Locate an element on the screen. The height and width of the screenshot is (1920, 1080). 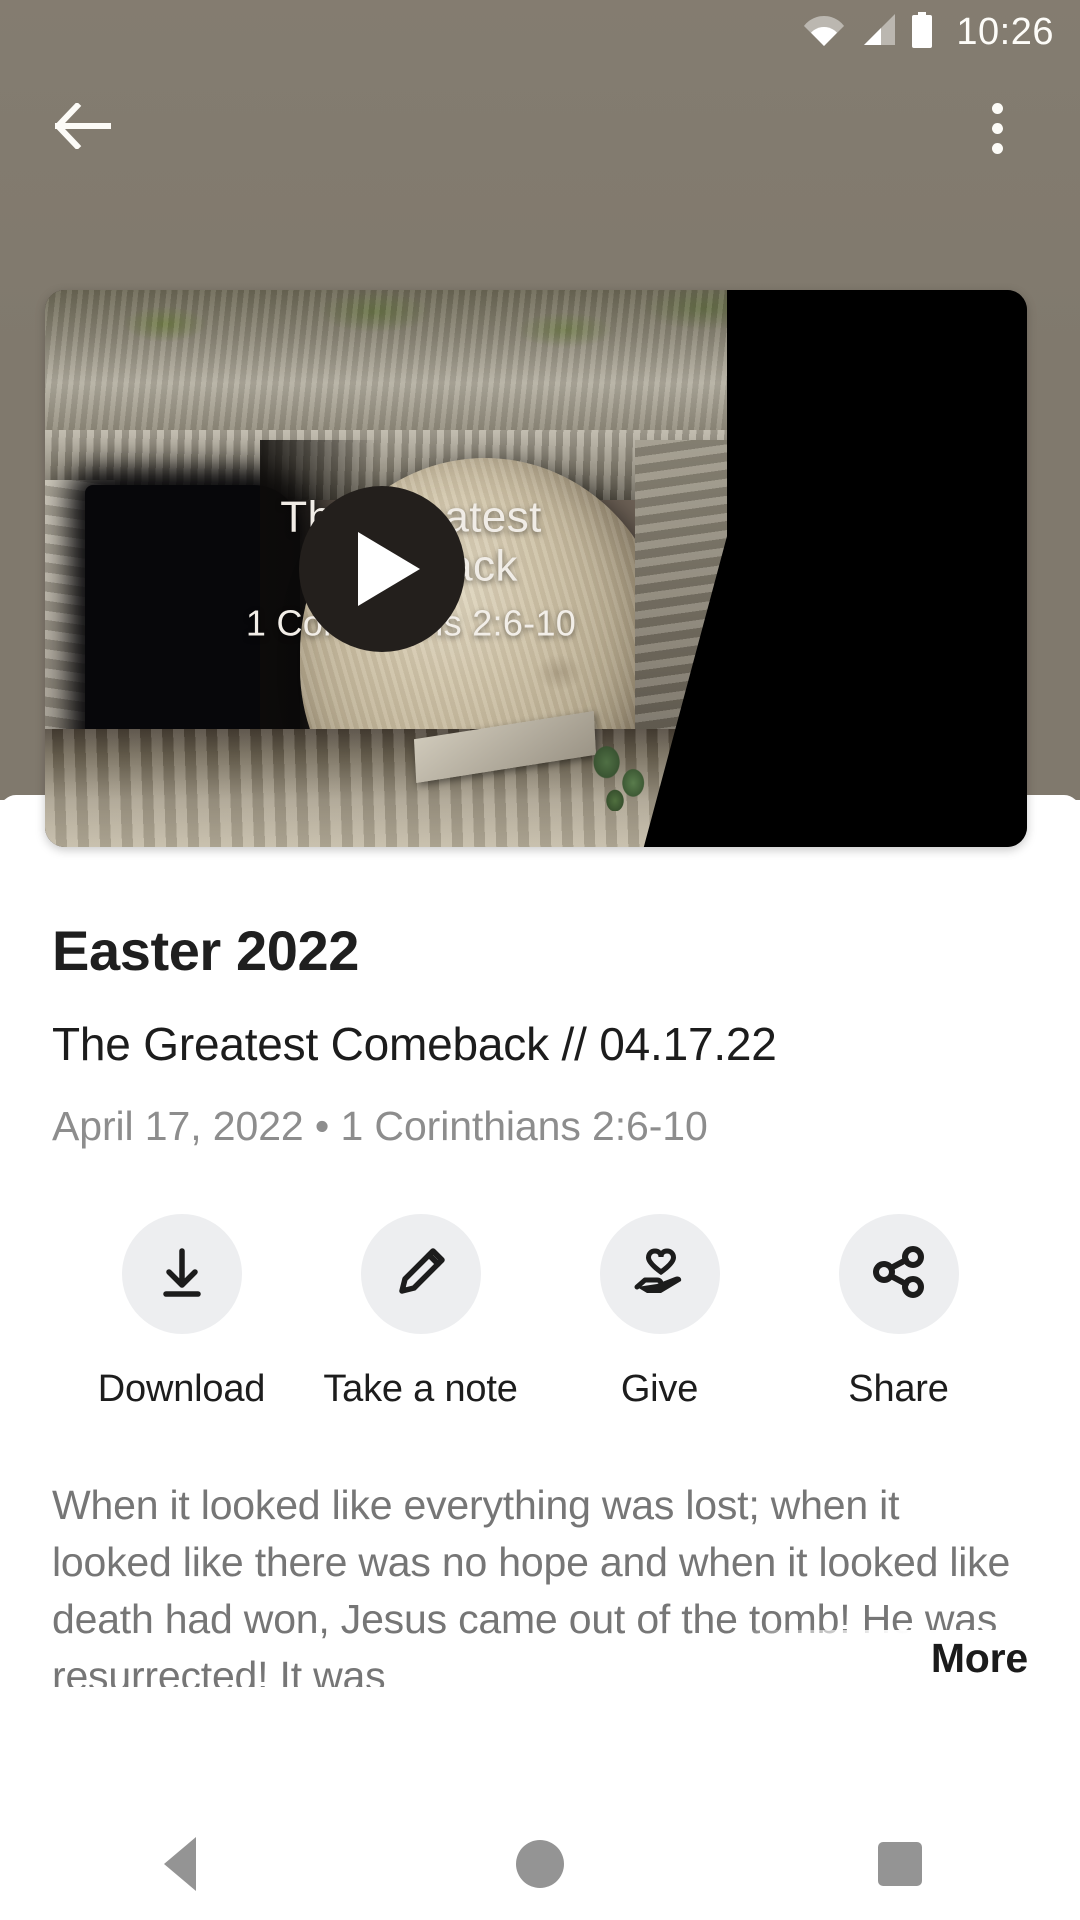
give-button is located at coordinates (659, 1274).